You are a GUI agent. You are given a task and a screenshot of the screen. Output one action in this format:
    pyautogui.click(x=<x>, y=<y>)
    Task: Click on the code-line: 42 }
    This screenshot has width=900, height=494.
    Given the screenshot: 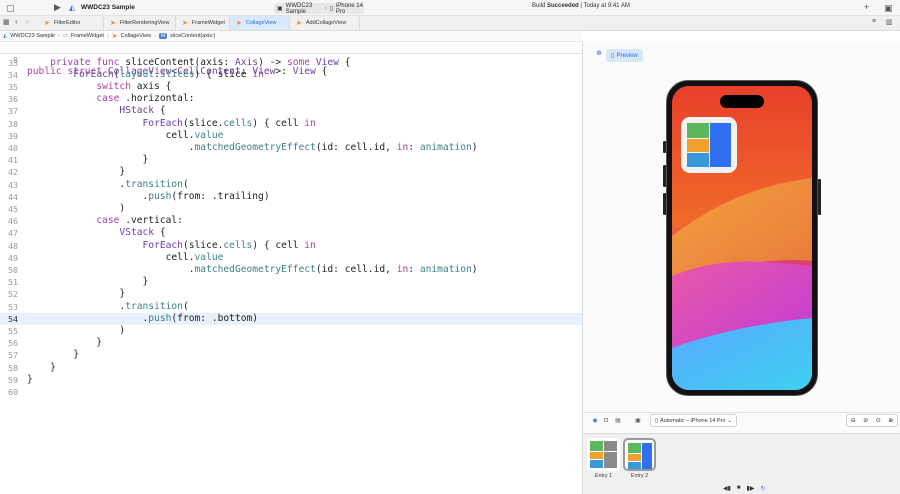 What is the action you would take?
    pyautogui.click(x=291, y=172)
    